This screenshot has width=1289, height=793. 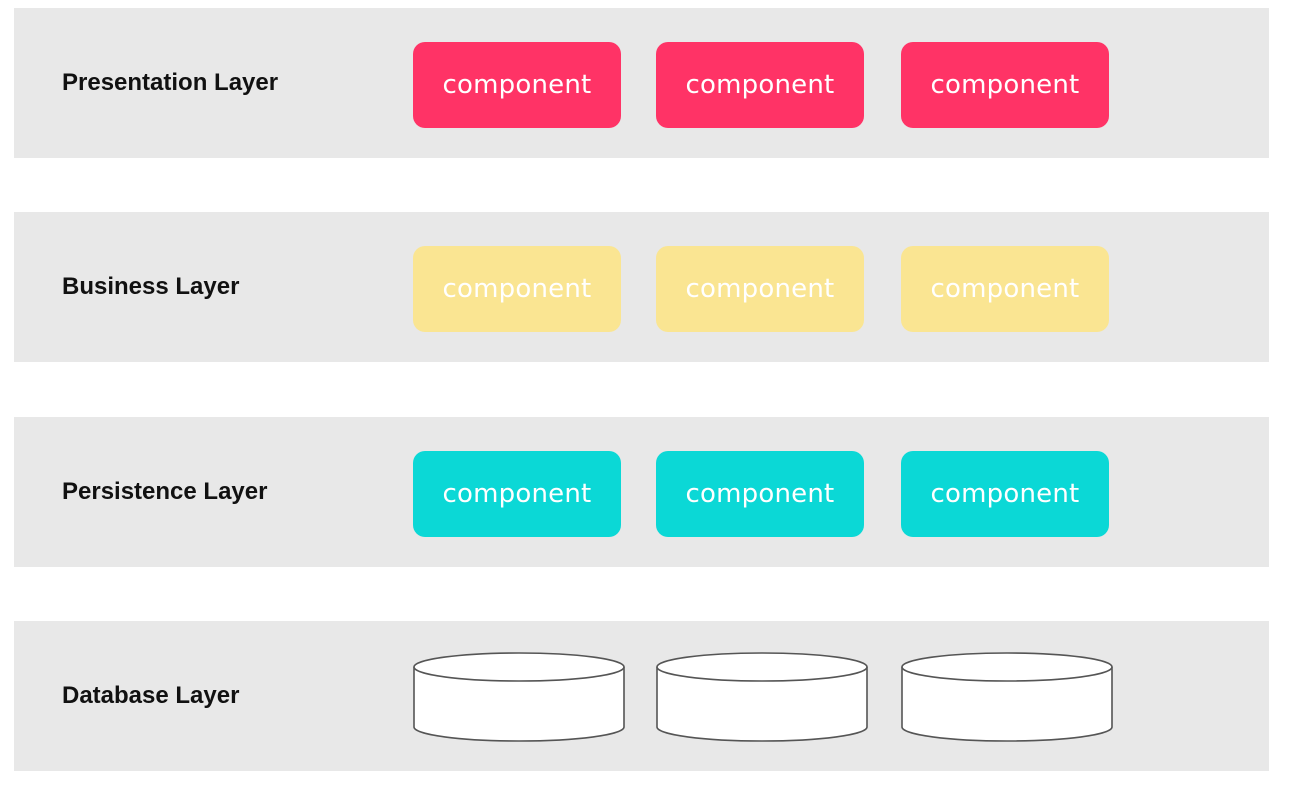 What do you see at coordinates (151, 286) in the screenshot?
I see `layer-label-business: Business Layer` at bounding box center [151, 286].